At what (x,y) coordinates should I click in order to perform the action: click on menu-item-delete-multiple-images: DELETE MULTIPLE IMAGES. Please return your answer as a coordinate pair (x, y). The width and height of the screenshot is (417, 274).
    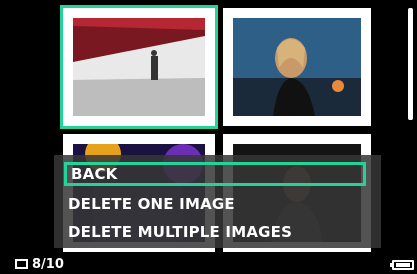
    Looking at the image, I should click on (180, 232).